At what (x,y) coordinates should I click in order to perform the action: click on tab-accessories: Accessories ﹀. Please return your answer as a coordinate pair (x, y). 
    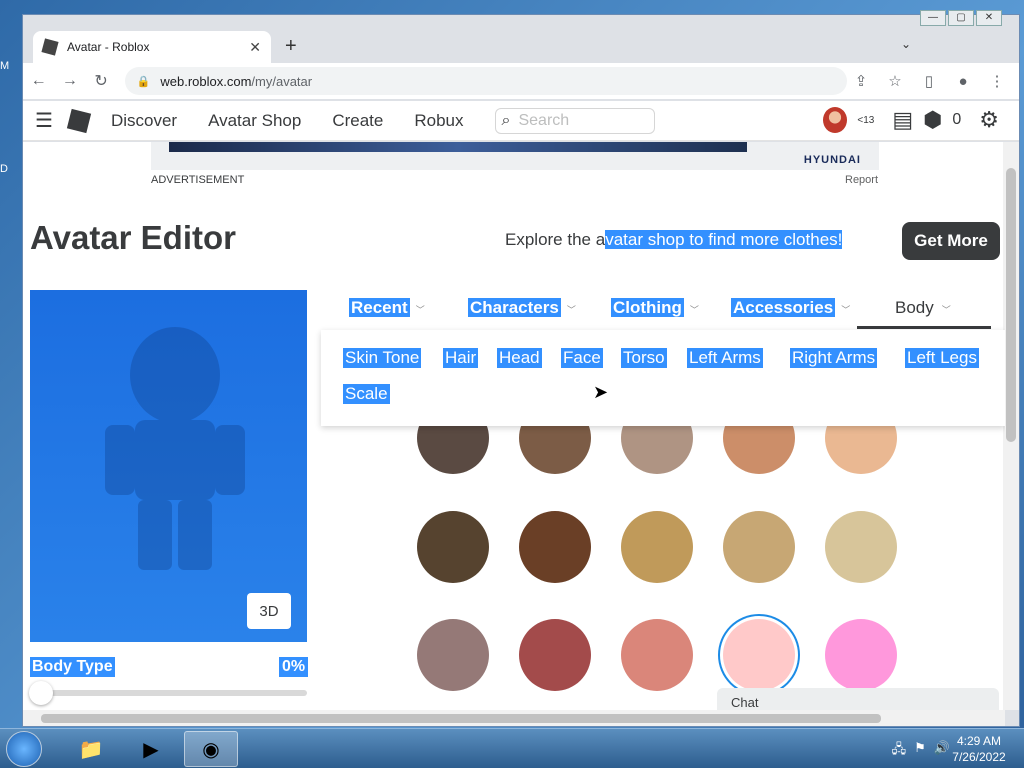
    Looking at the image, I should click on (790, 308).